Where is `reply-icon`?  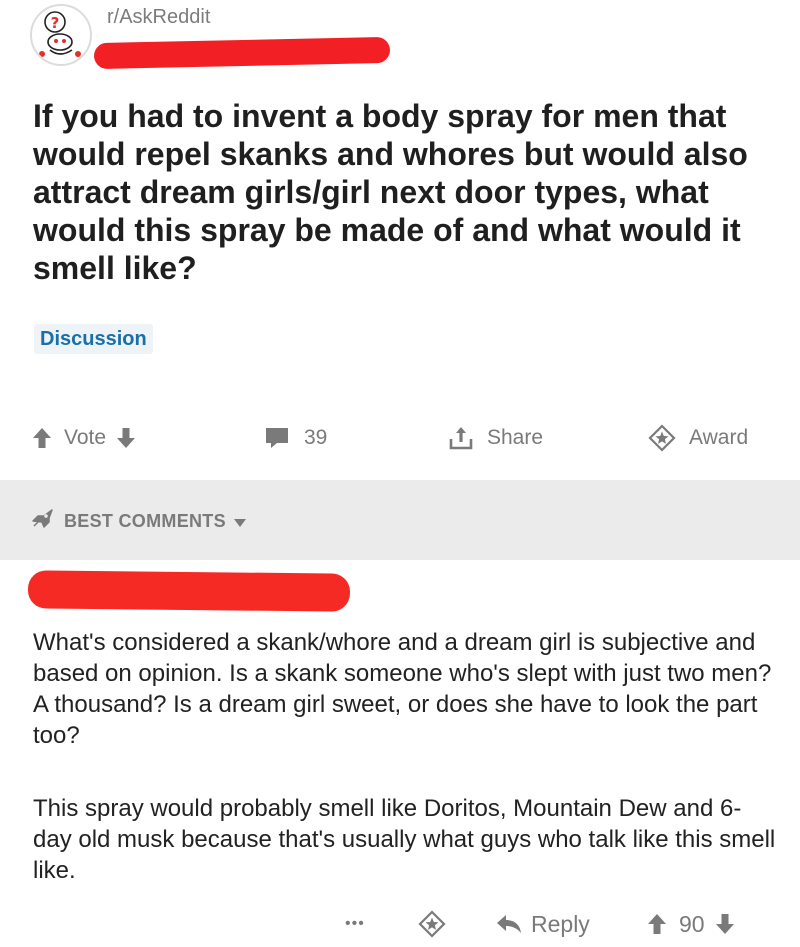
reply-icon is located at coordinates (509, 924).